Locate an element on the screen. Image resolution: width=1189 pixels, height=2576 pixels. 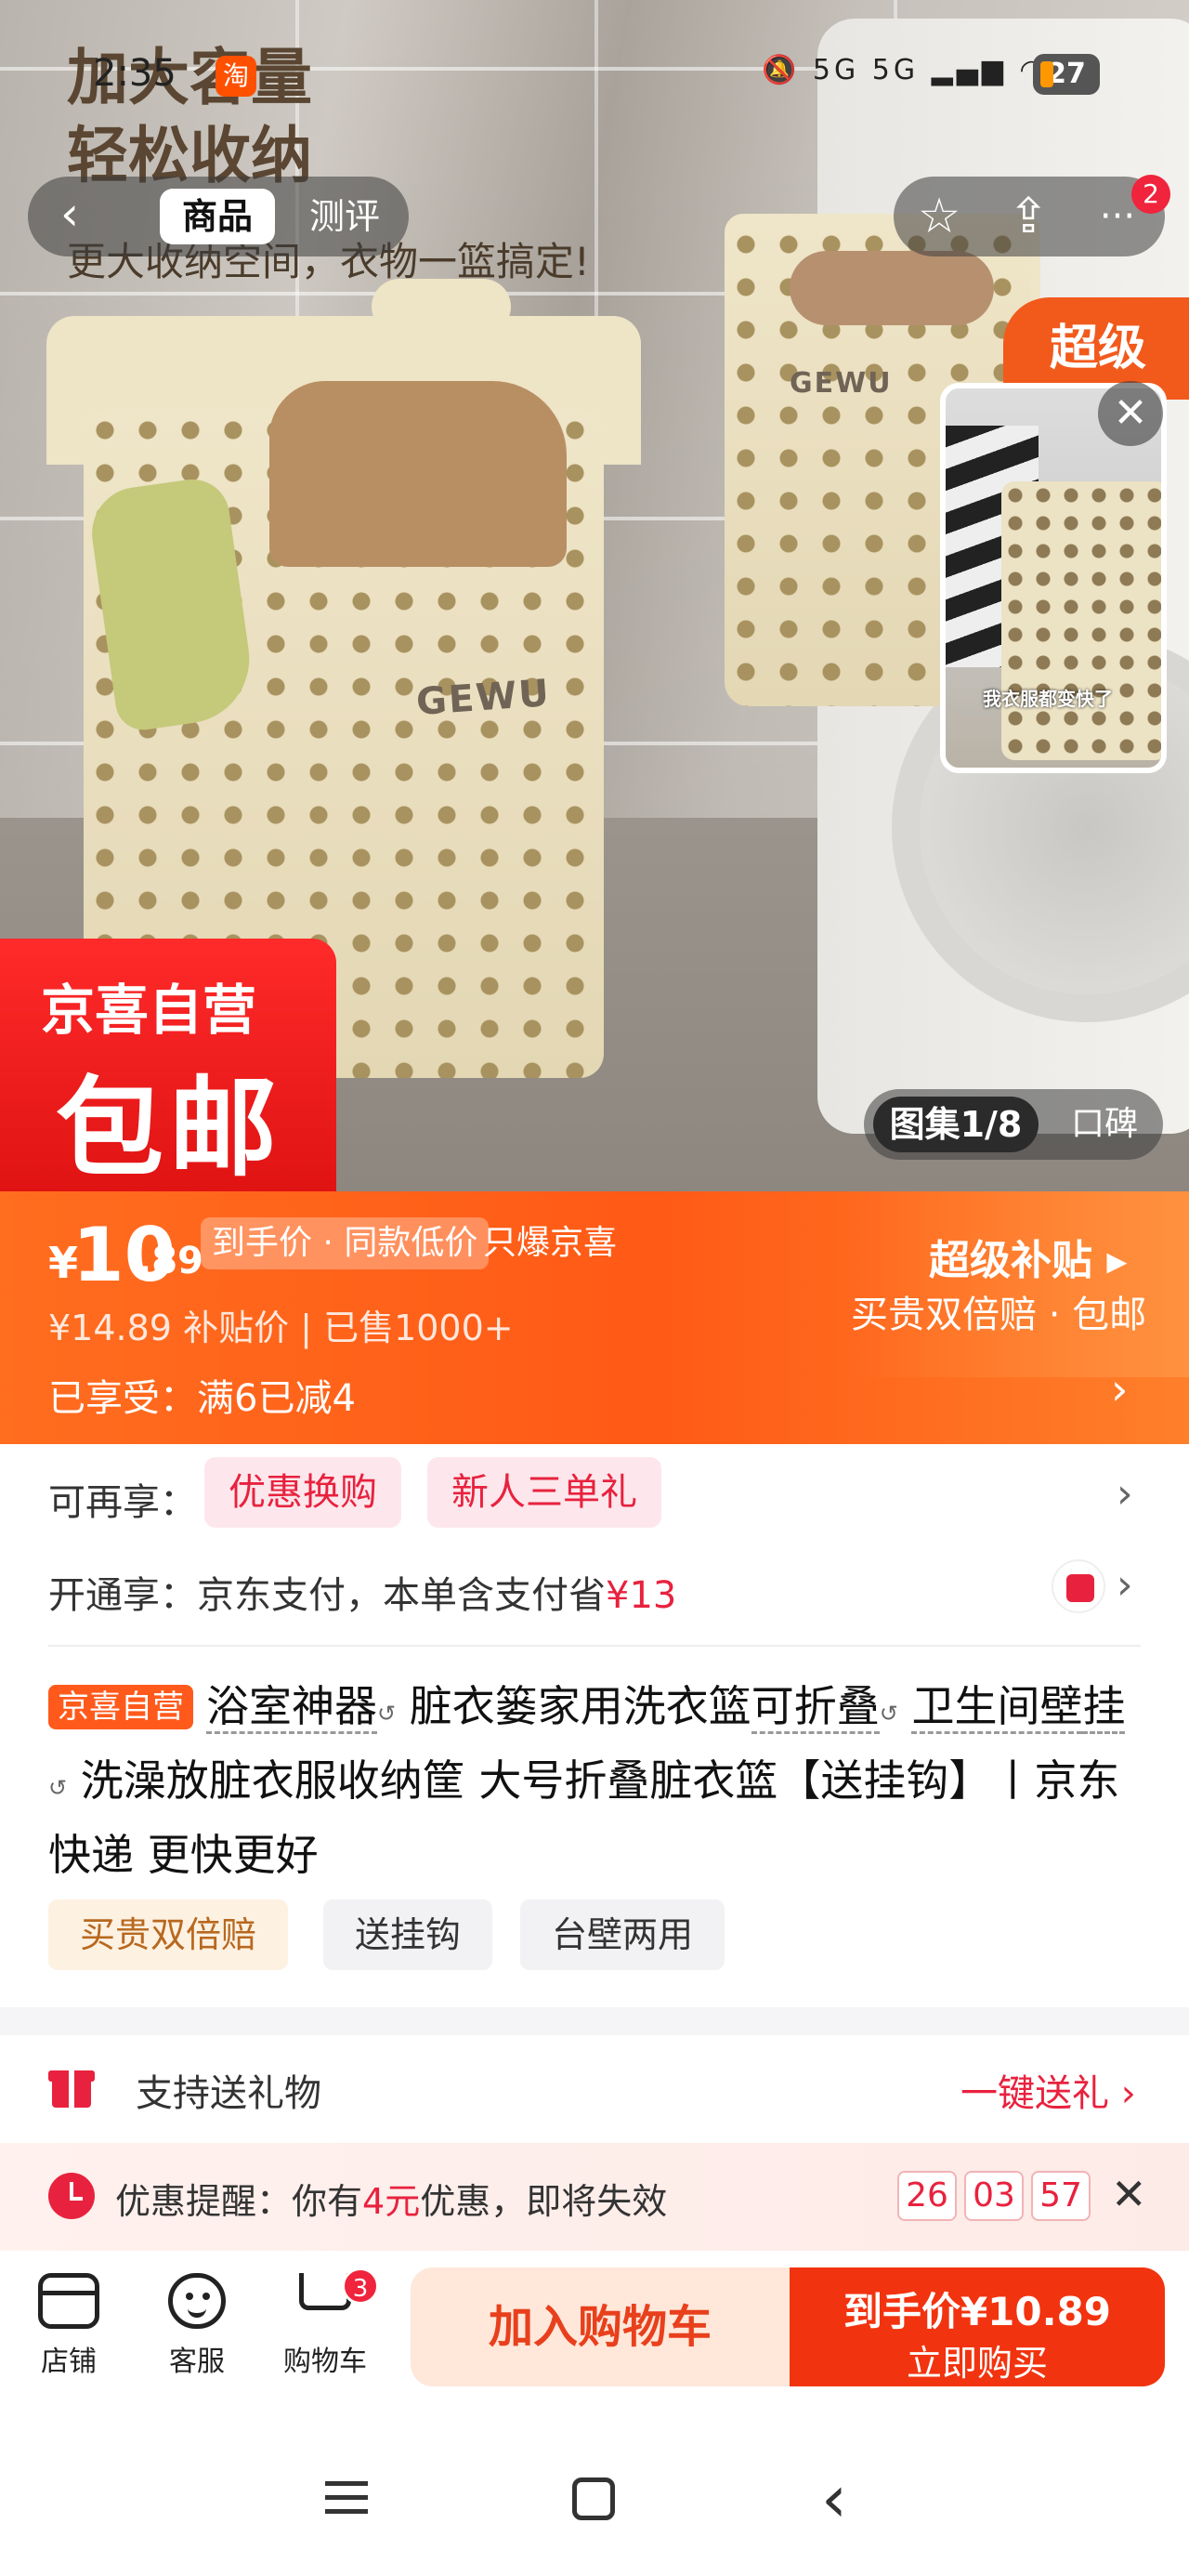
price-tag: 到手价 · 同款低价 is located at coordinates (345, 1243).